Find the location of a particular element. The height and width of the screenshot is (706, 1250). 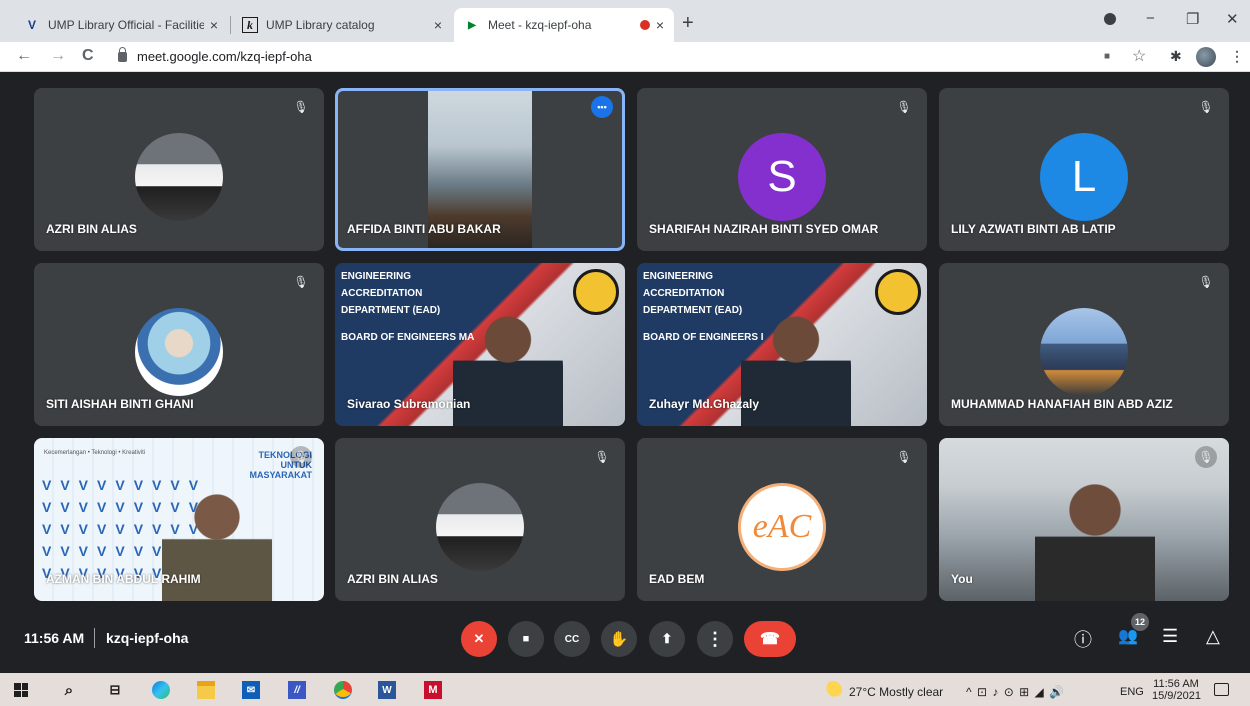

taskbar-clock: 11:56 AM 15/9/2021 is located at coordinates (1176, 690).